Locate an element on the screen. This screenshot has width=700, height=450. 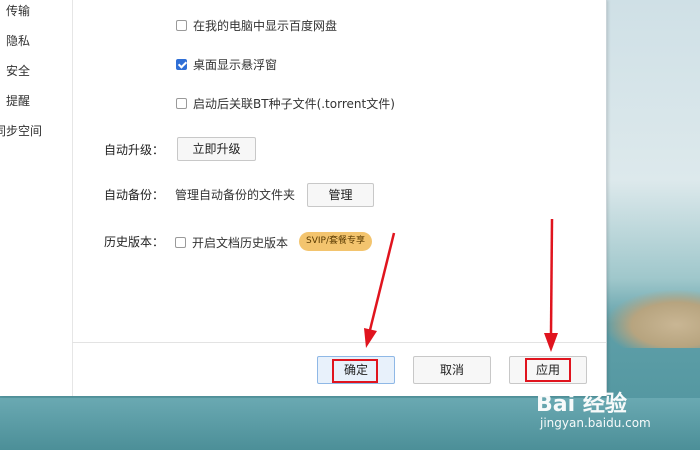
auto-backup-label: 自动备份： is located at coordinates (134, 195).